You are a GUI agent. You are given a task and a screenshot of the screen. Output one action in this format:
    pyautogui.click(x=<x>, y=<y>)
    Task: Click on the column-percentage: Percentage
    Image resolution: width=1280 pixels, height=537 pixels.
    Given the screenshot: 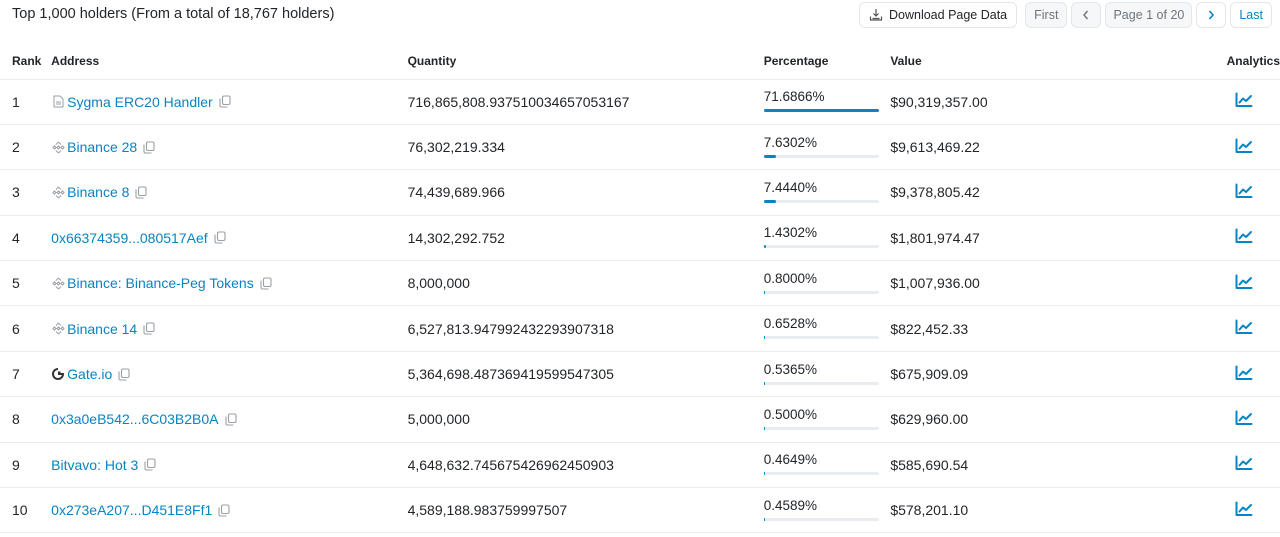 What is the action you would take?
    pyautogui.click(x=827, y=62)
    